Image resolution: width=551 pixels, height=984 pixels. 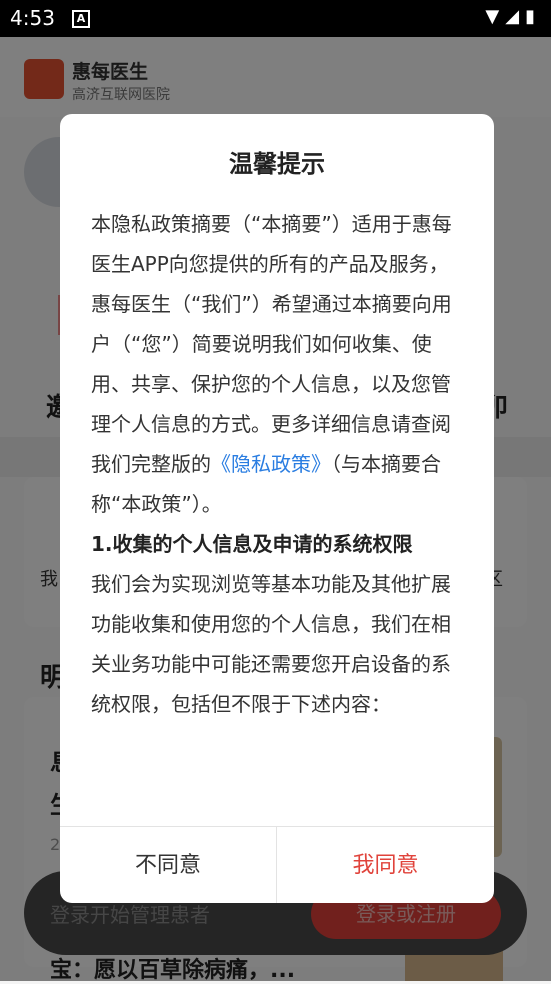 What do you see at coordinates (275, 18) in the screenshot?
I see `status-bar: 4:53 A ▼◢▮` at bounding box center [275, 18].